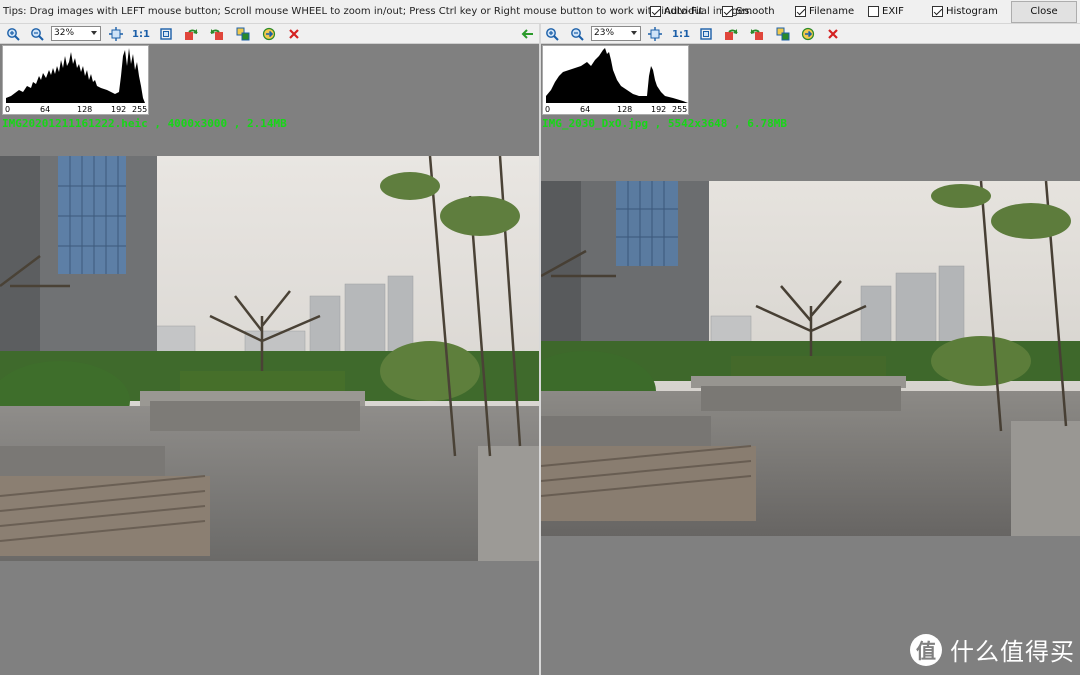 This screenshot has width=1080, height=675. What do you see at coordinates (755, 11) in the screenshot?
I see `smooth-label: Smooth` at bounding box center [755, 11].